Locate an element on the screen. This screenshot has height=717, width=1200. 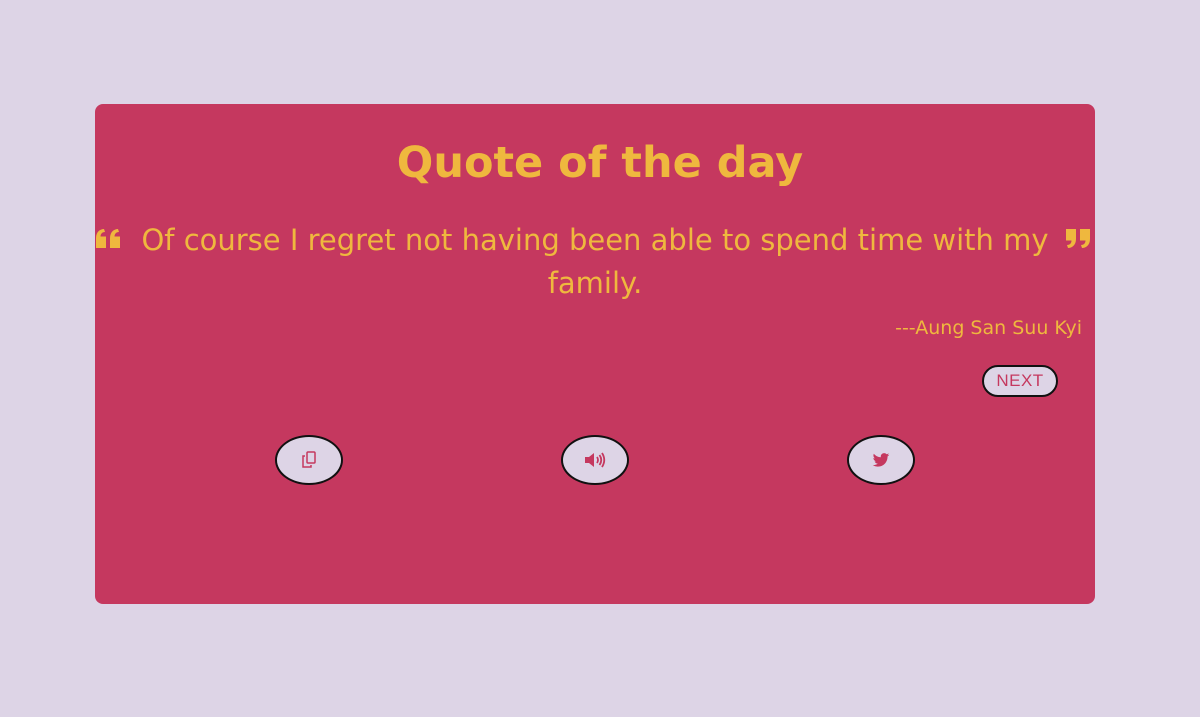
copy-icon is located at coordinates (309, 460).